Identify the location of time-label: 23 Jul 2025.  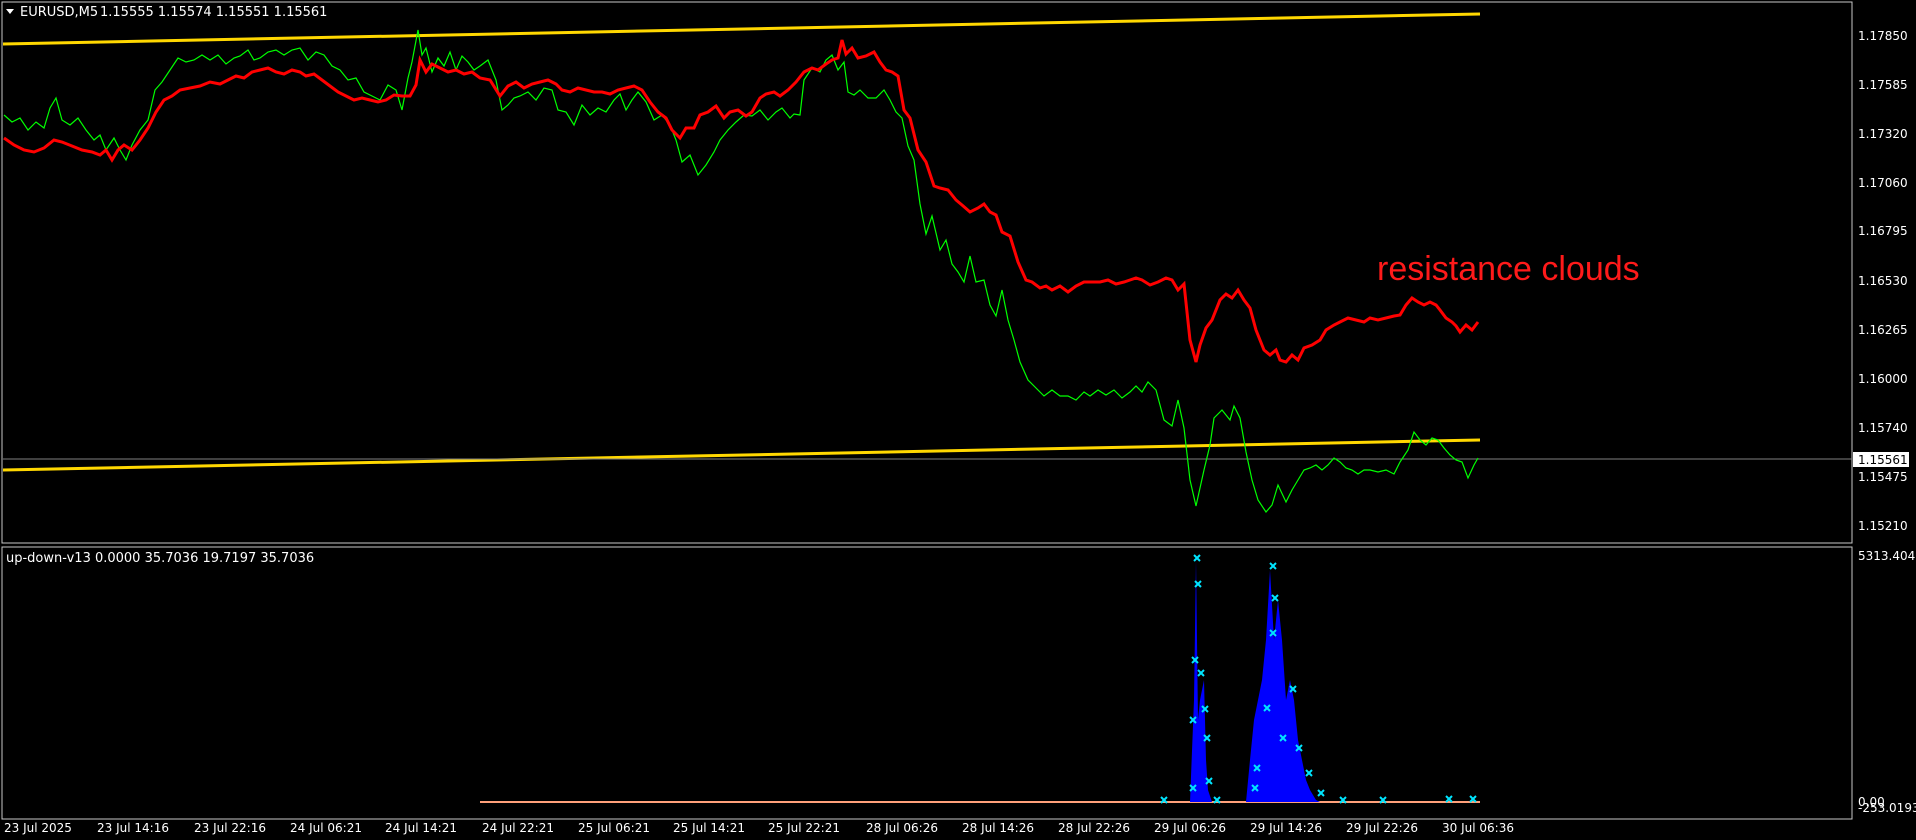
(38, 828).